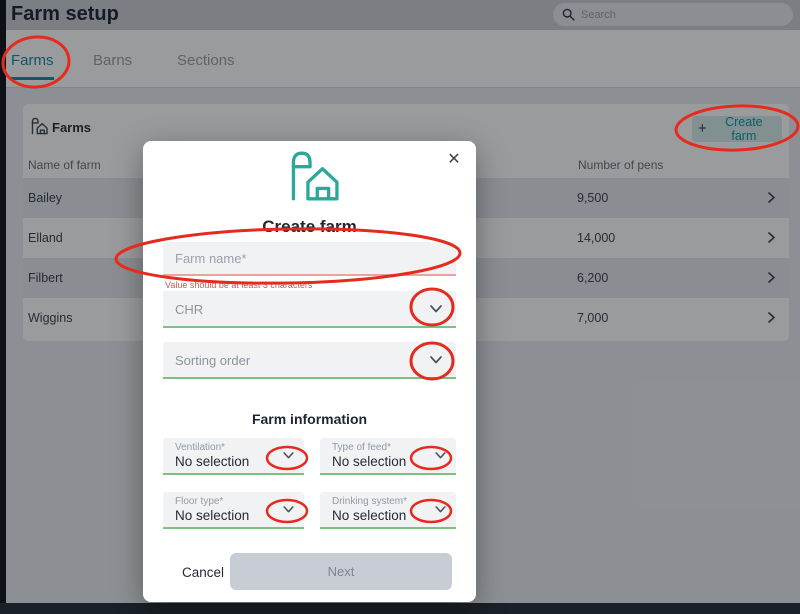 Image resolution: width=800 pixels, height=614 pixels. Describe the element at coordinates (203, 572) in the screenshot. I see `cancel-button: Cancel` at that location.